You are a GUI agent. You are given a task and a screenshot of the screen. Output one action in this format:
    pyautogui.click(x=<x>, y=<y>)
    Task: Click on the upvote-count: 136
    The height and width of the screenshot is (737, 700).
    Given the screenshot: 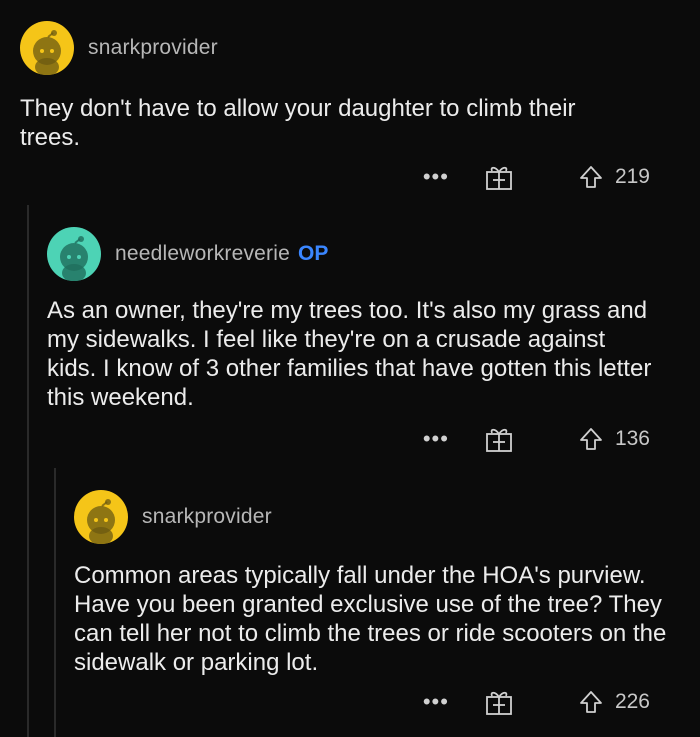 What is the action you would take?
    pyautogui.click(x=632, y=438)
    